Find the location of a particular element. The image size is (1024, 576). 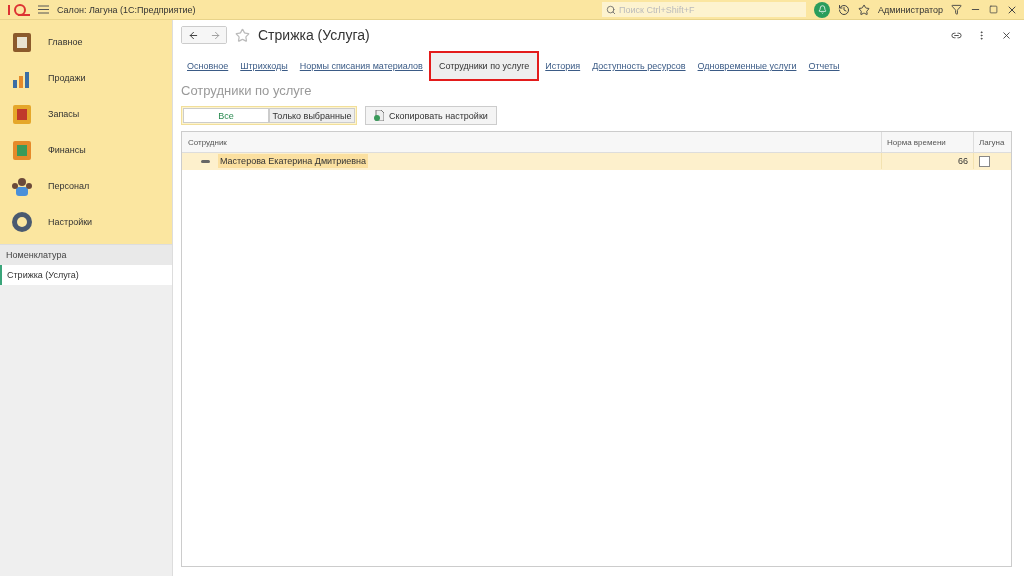

window-title: Салон: Лагуна (1С:Предприятие) is located at coordinates (126, 9).